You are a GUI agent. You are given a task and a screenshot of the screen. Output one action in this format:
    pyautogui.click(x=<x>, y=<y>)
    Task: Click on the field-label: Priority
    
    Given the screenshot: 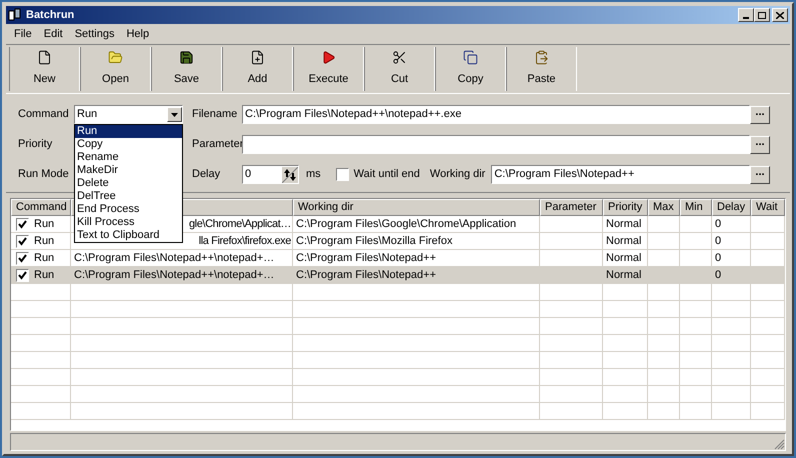 What is the action you would take?
    pyautogui.click(x=36, y=144)
    